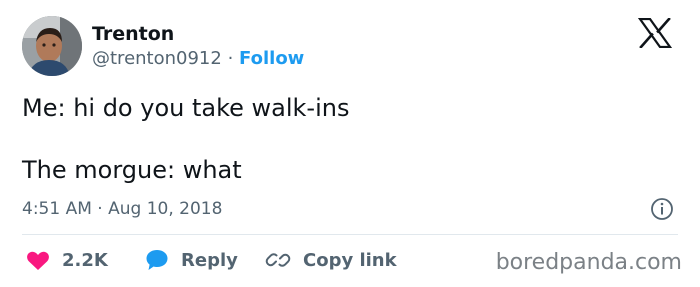 The width and height of the screenshot is (700, 287). I want to click on copy-link-label: Copy link, so click(350, 260).